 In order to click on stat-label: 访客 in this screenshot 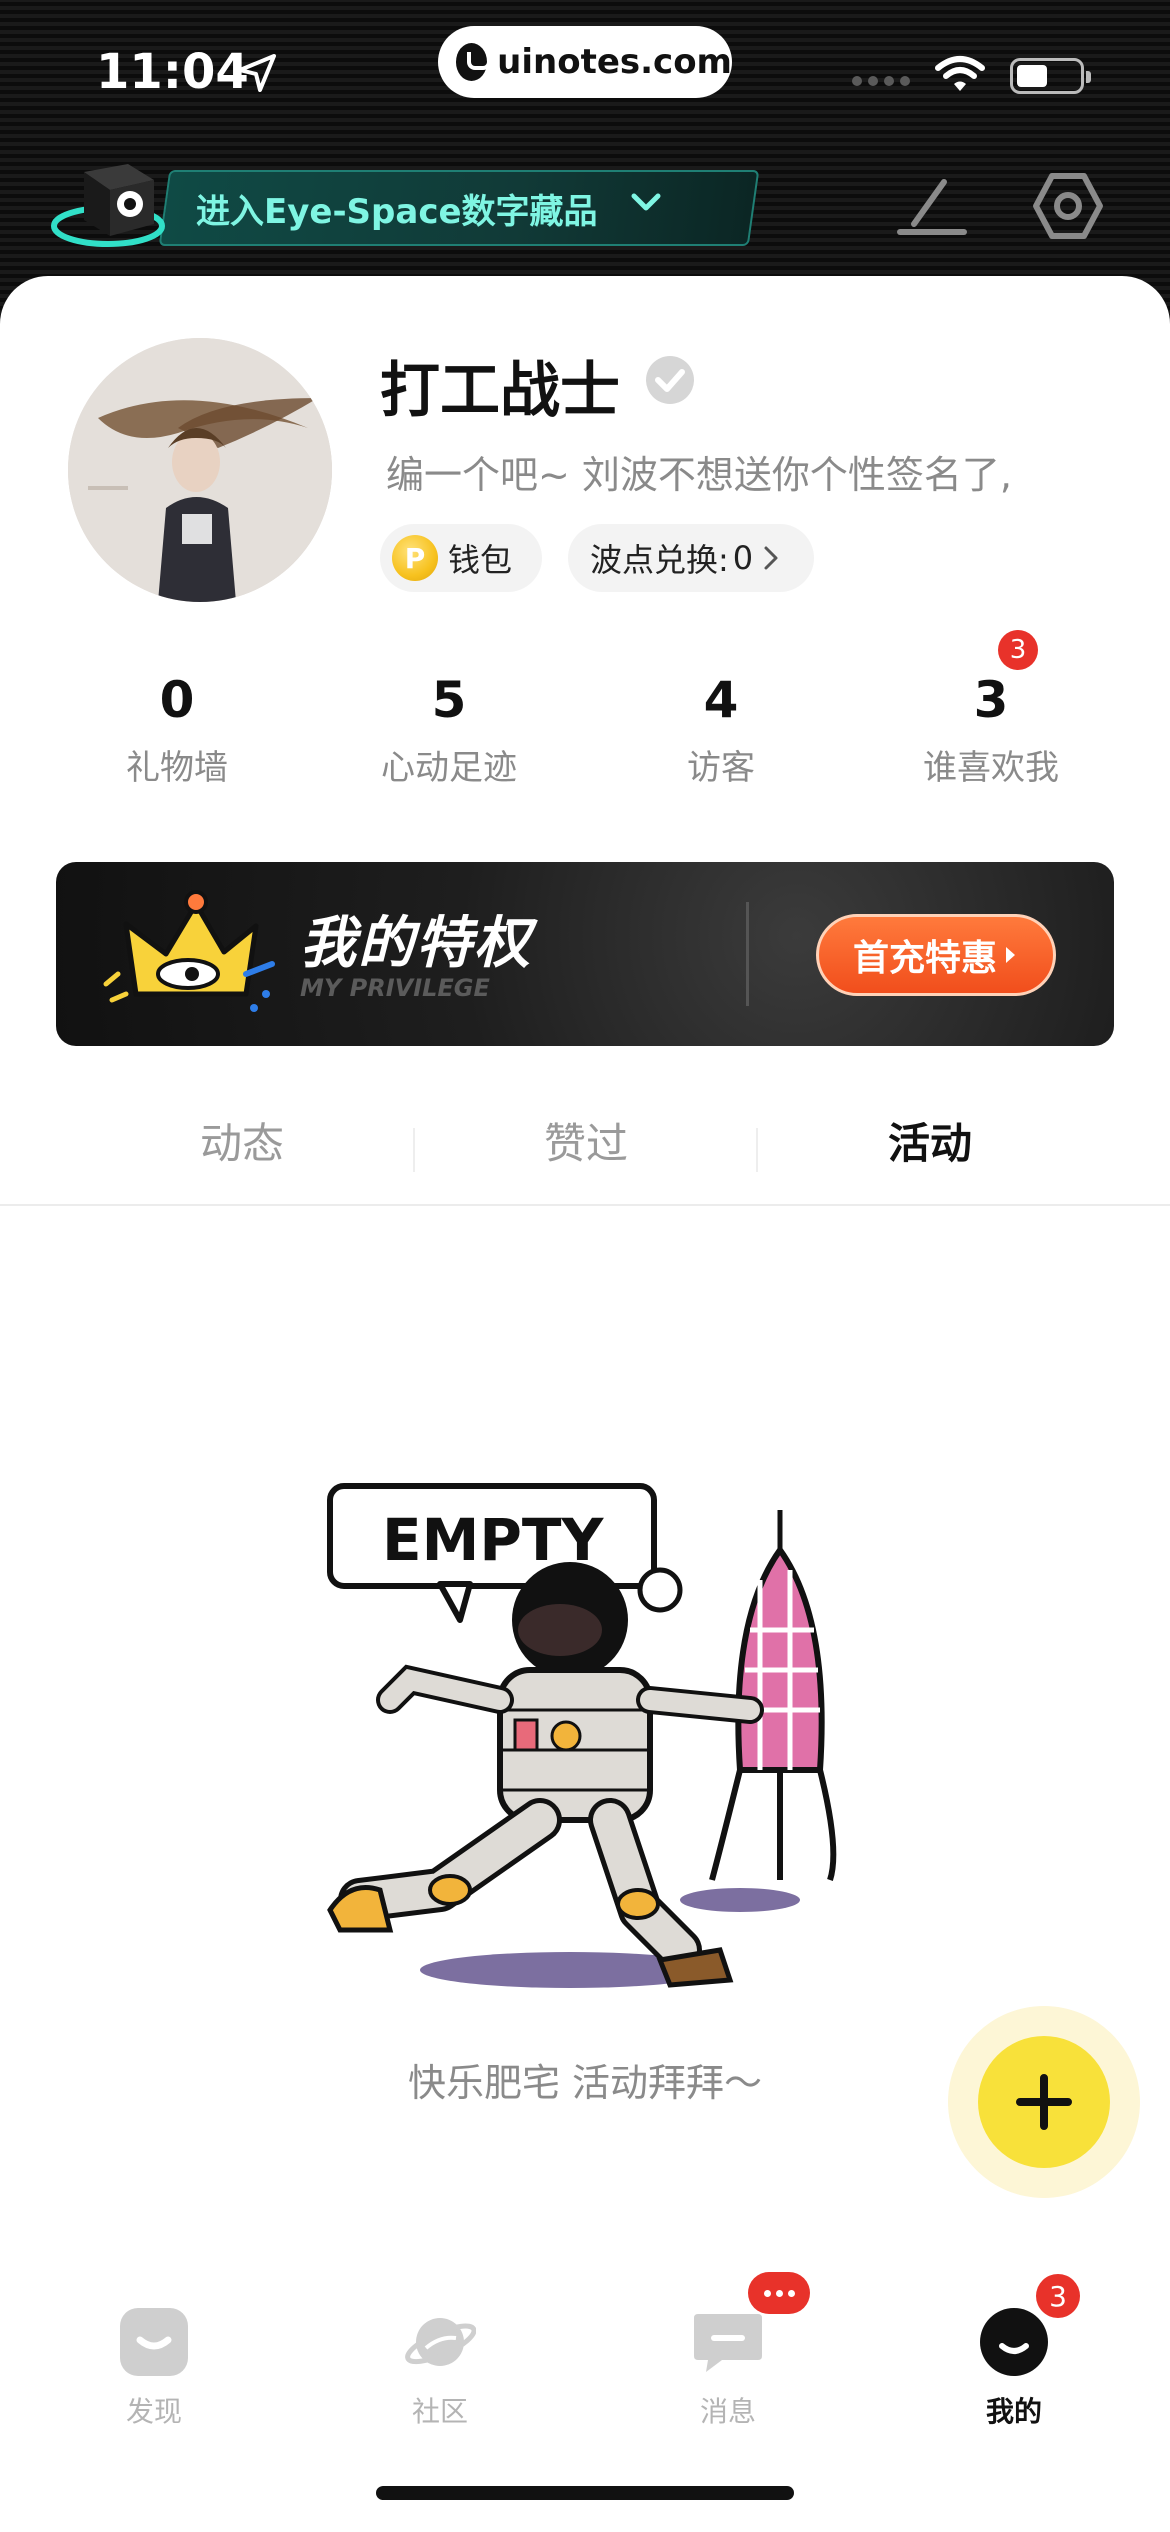, I will do `click(721, 768)`.